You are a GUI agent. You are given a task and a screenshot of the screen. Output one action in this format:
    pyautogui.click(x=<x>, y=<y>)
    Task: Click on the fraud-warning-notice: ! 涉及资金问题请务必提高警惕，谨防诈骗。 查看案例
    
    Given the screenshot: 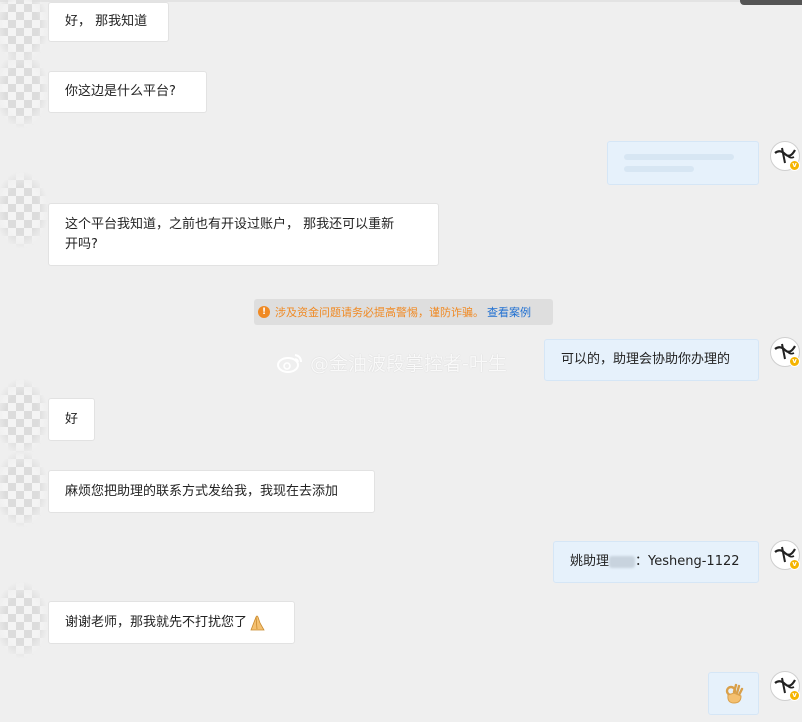 What is the action you would take?
    pyautogui.click(x=403, y=312)
    